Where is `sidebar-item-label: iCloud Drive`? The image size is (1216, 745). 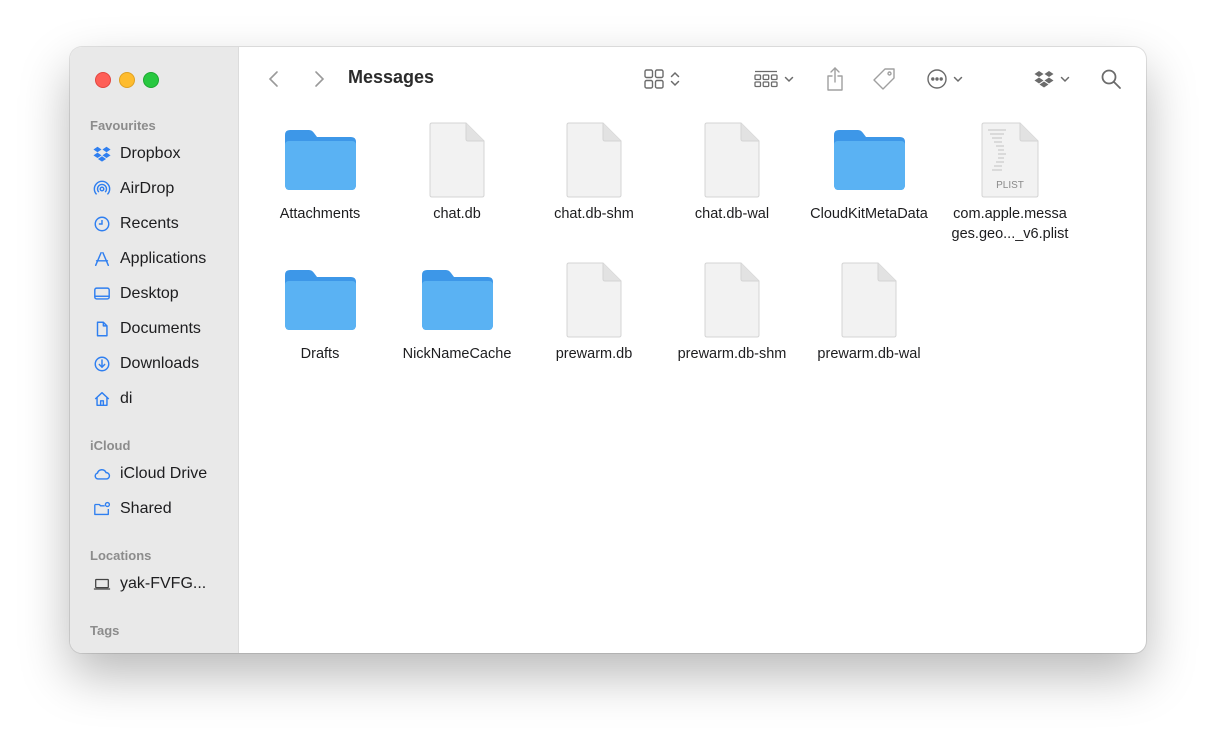 sidebar-item-label: iCloud Drive is located at coordinates (164, 473).